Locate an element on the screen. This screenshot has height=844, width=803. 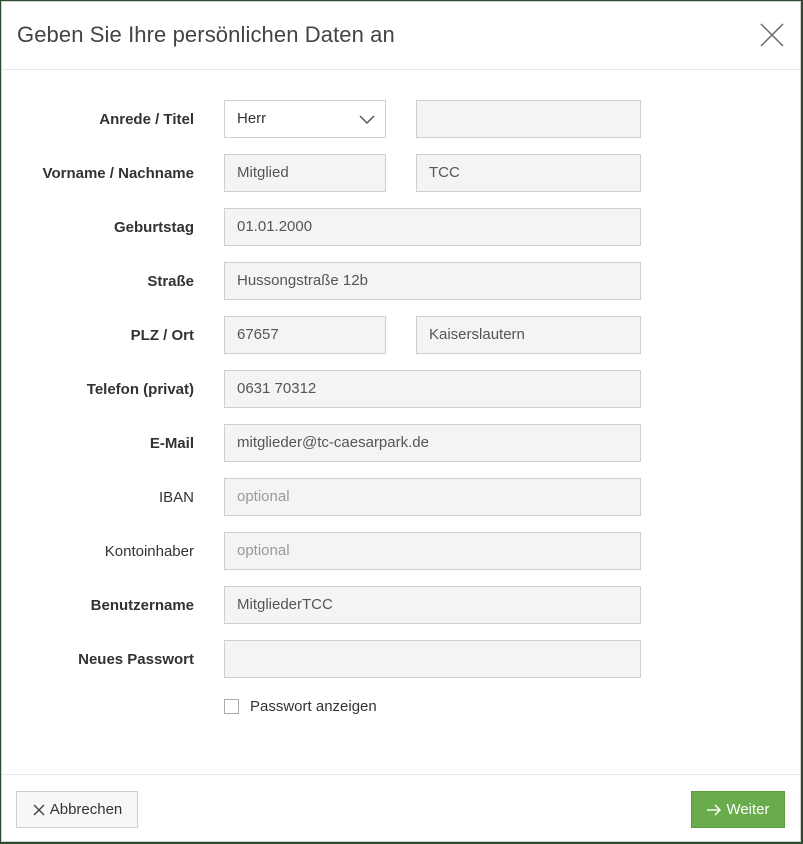
plzort-label: PLZ / Ort is located at coordinates (162, 335).